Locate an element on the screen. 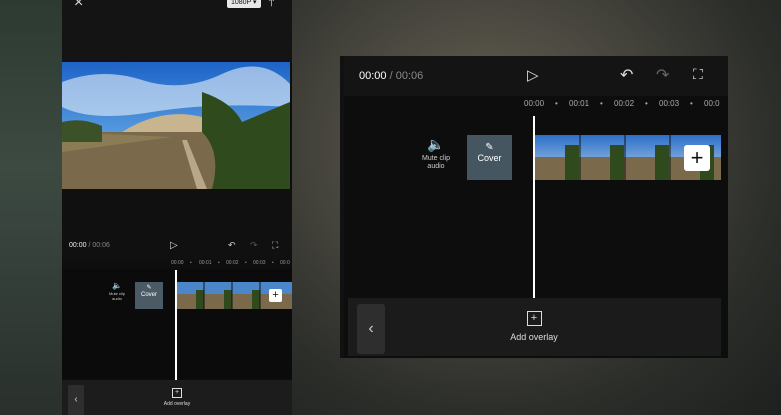 This screenshot has height=415, width=781. background-left is located at coordinates (31, 207).